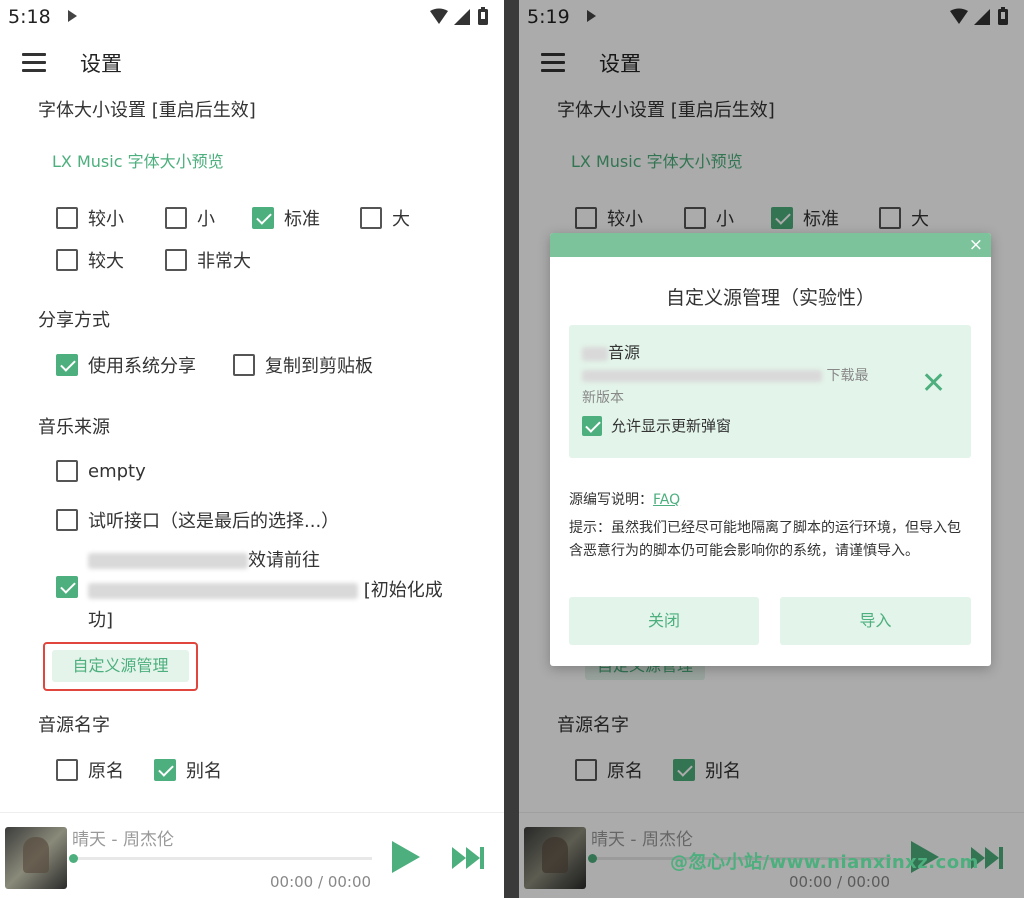  I want to click on font-size-section-title: 字体大小设置 [重启后生效], so click(147, 110).